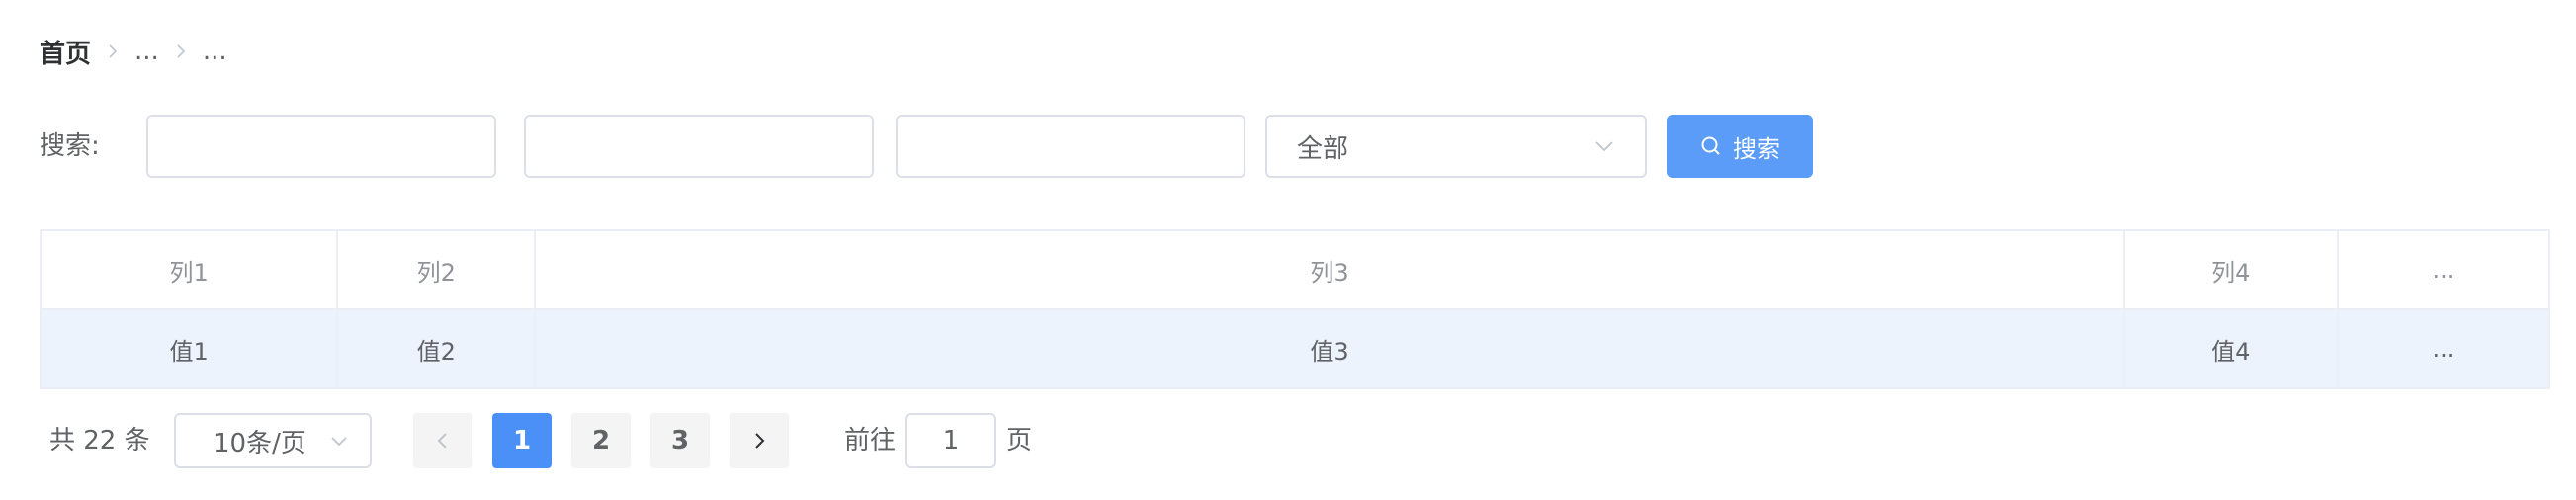 This screenshot has width=2576, height=500. I want to click on next-page-button, so click(759, 440).